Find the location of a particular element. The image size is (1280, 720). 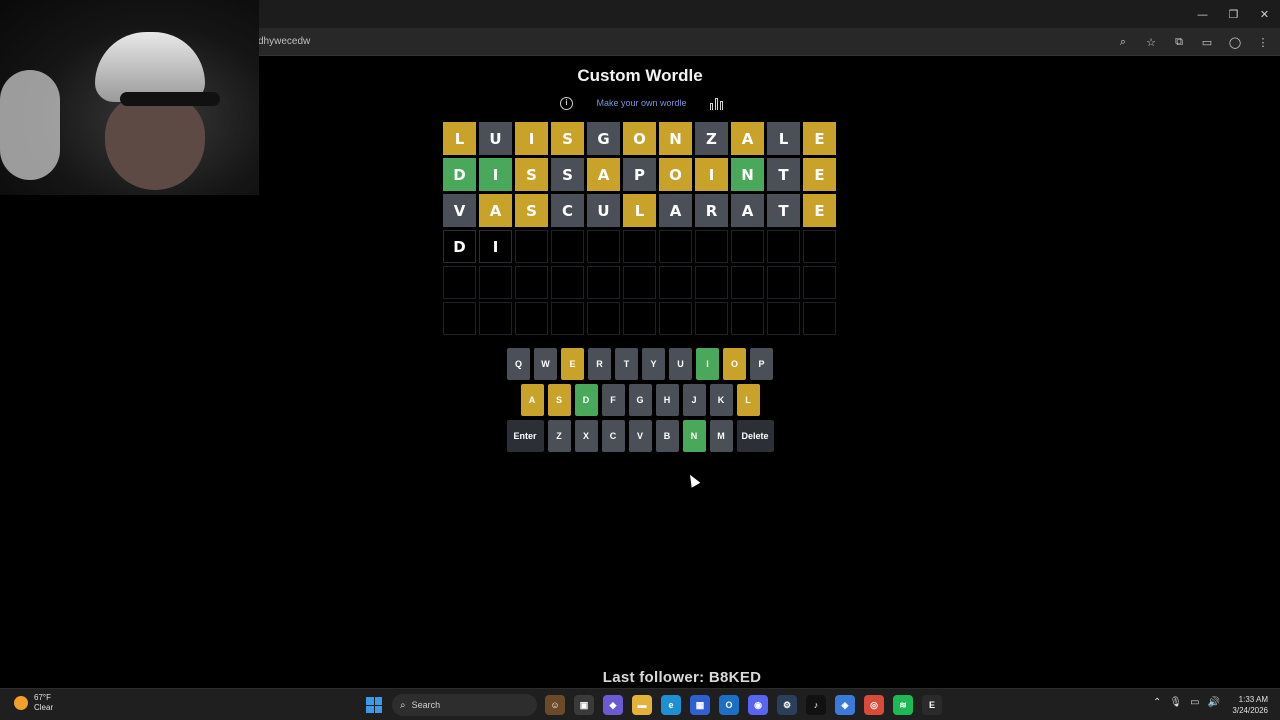

key-x: X is located at coordinates (586, 436).